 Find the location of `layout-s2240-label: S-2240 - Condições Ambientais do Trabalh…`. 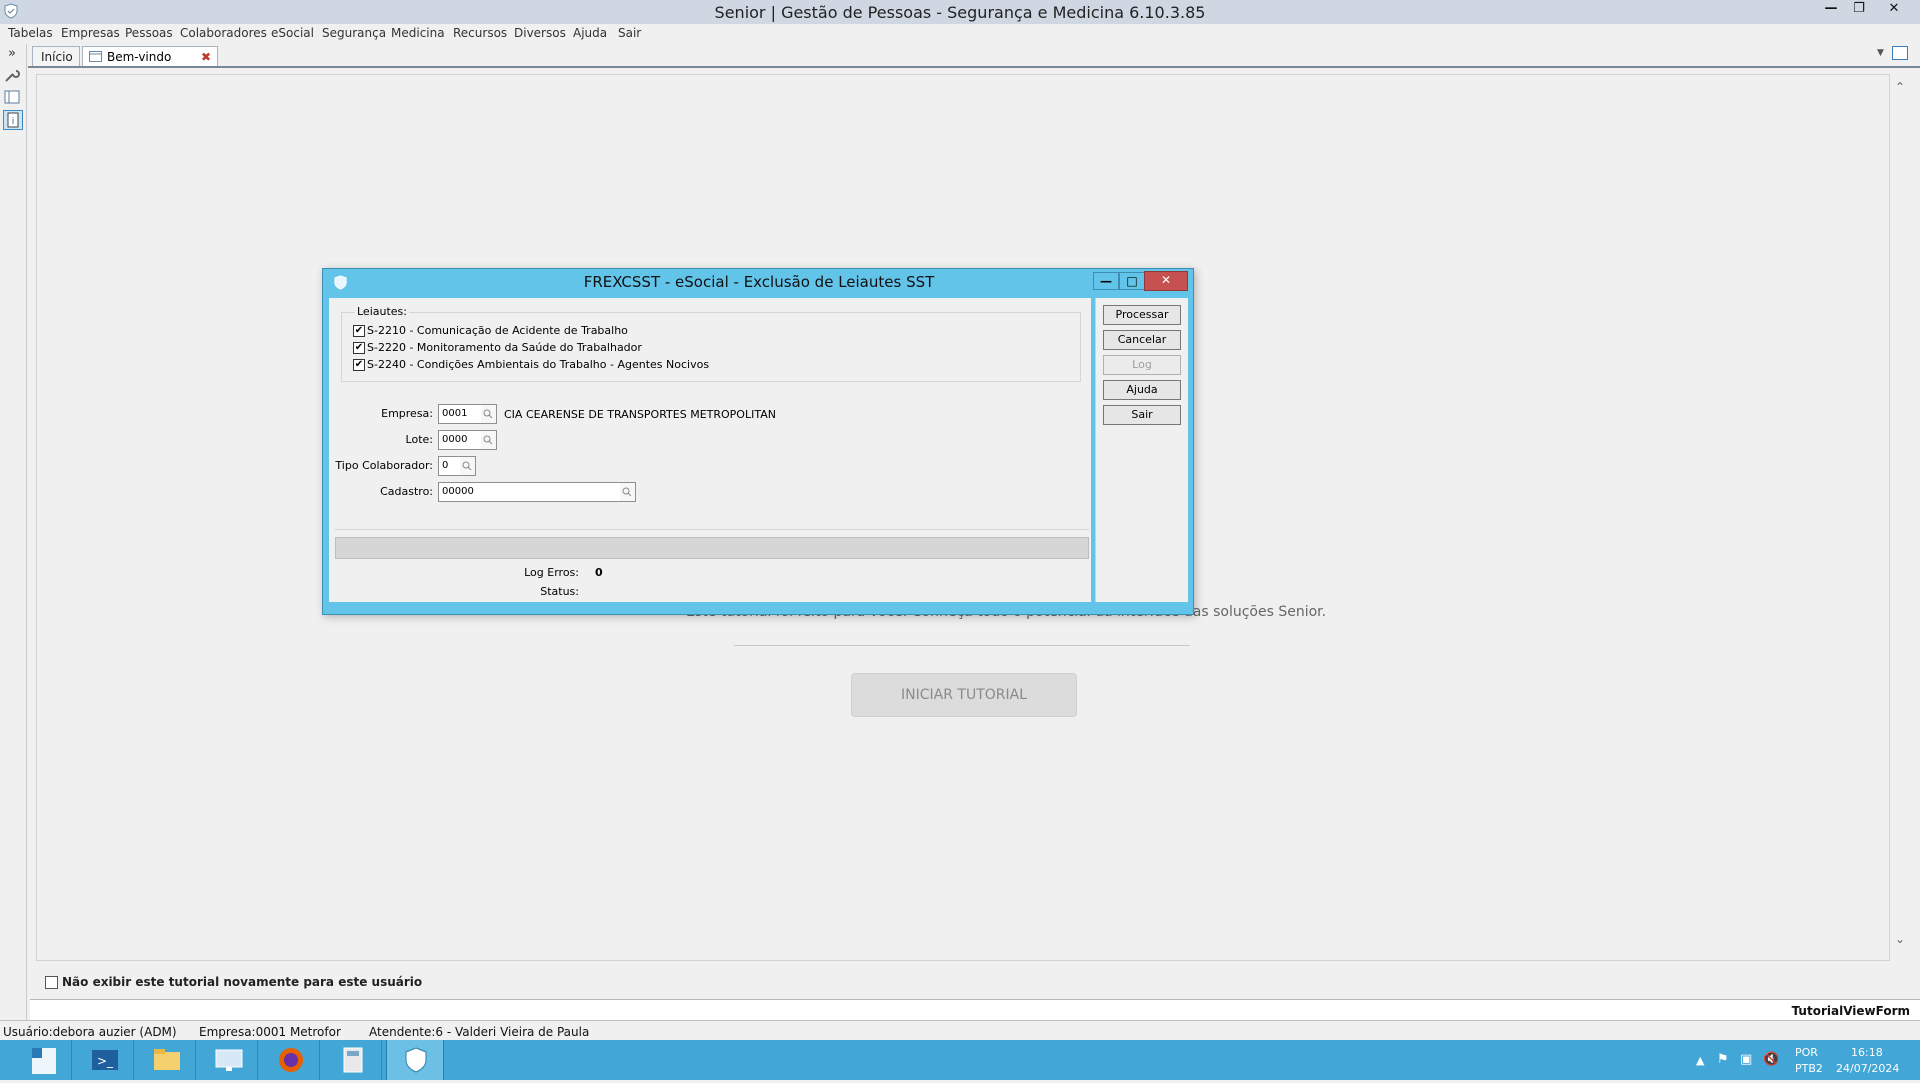

layout-s2240-label: S-2240 - Condições Ambientais do Trabalh… is located at coordinates (538, 364).